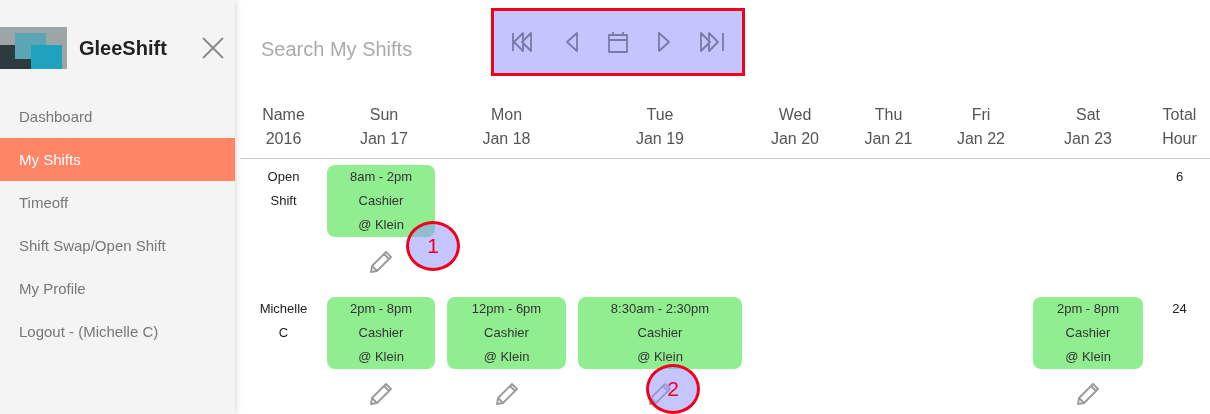 The image size is (1210, 414). I want to click on employee-name: Open, so click(283, 177).